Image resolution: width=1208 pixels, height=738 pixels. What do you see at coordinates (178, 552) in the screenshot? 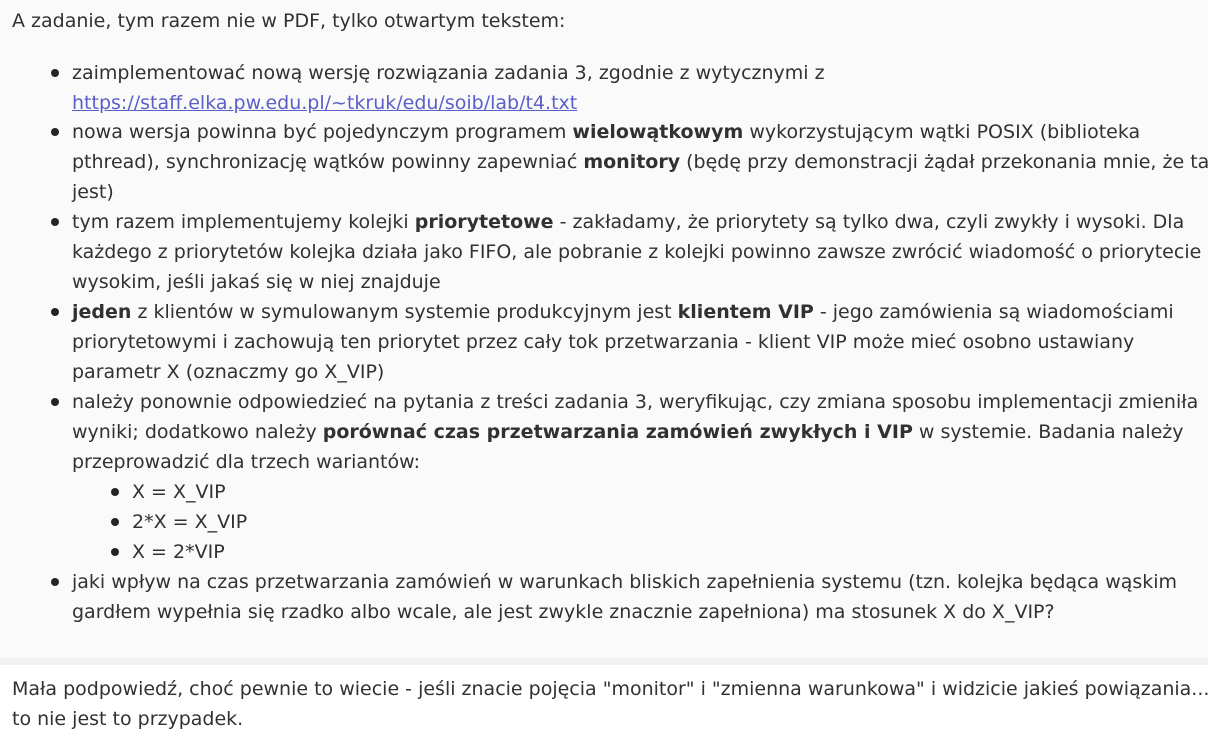
I see `variant-3: X = 2*VIP` at bounding box center [178, 552].